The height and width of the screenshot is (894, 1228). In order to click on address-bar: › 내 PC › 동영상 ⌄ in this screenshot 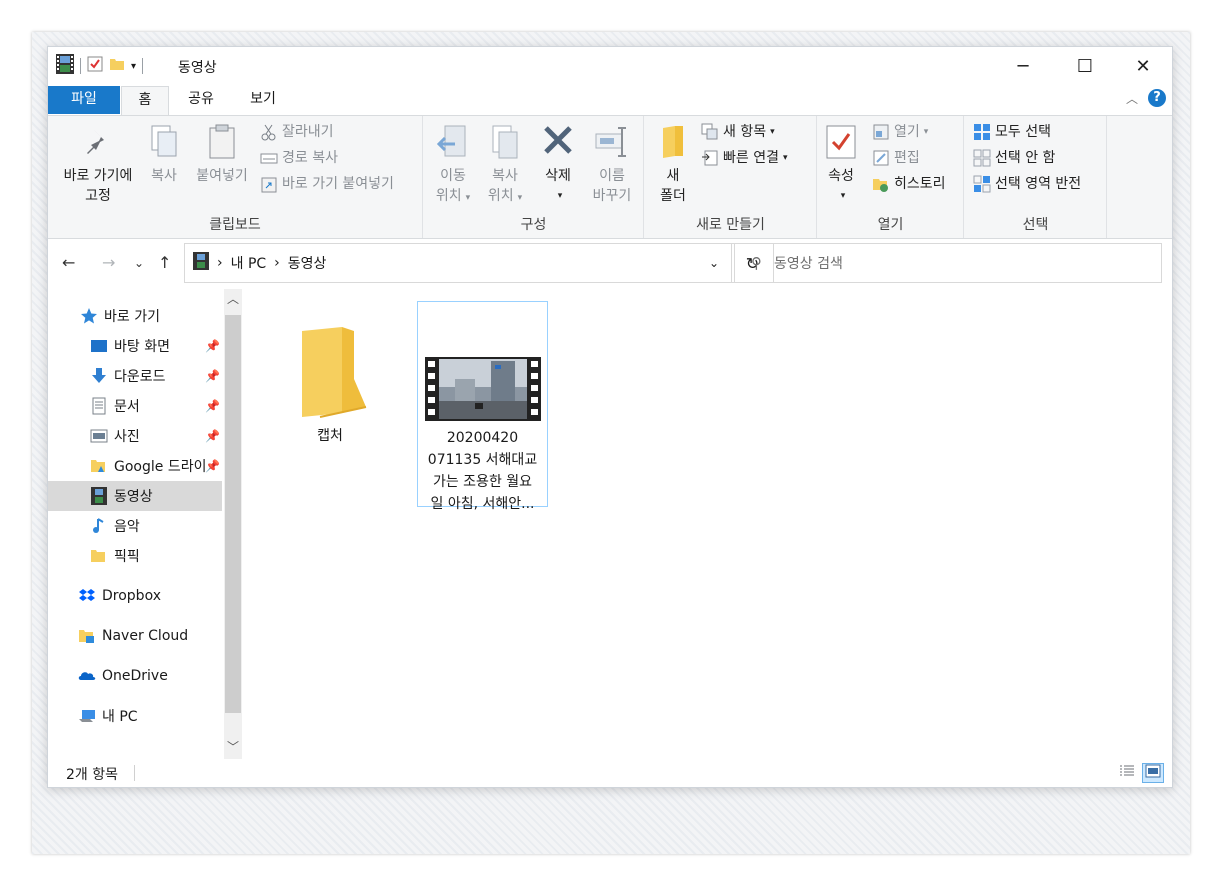, I will do `click(458, 263)`.